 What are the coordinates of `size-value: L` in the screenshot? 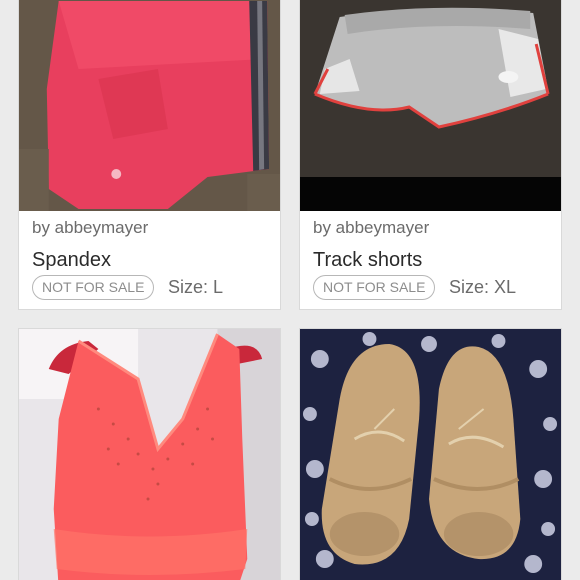 It's located at (218, 287).